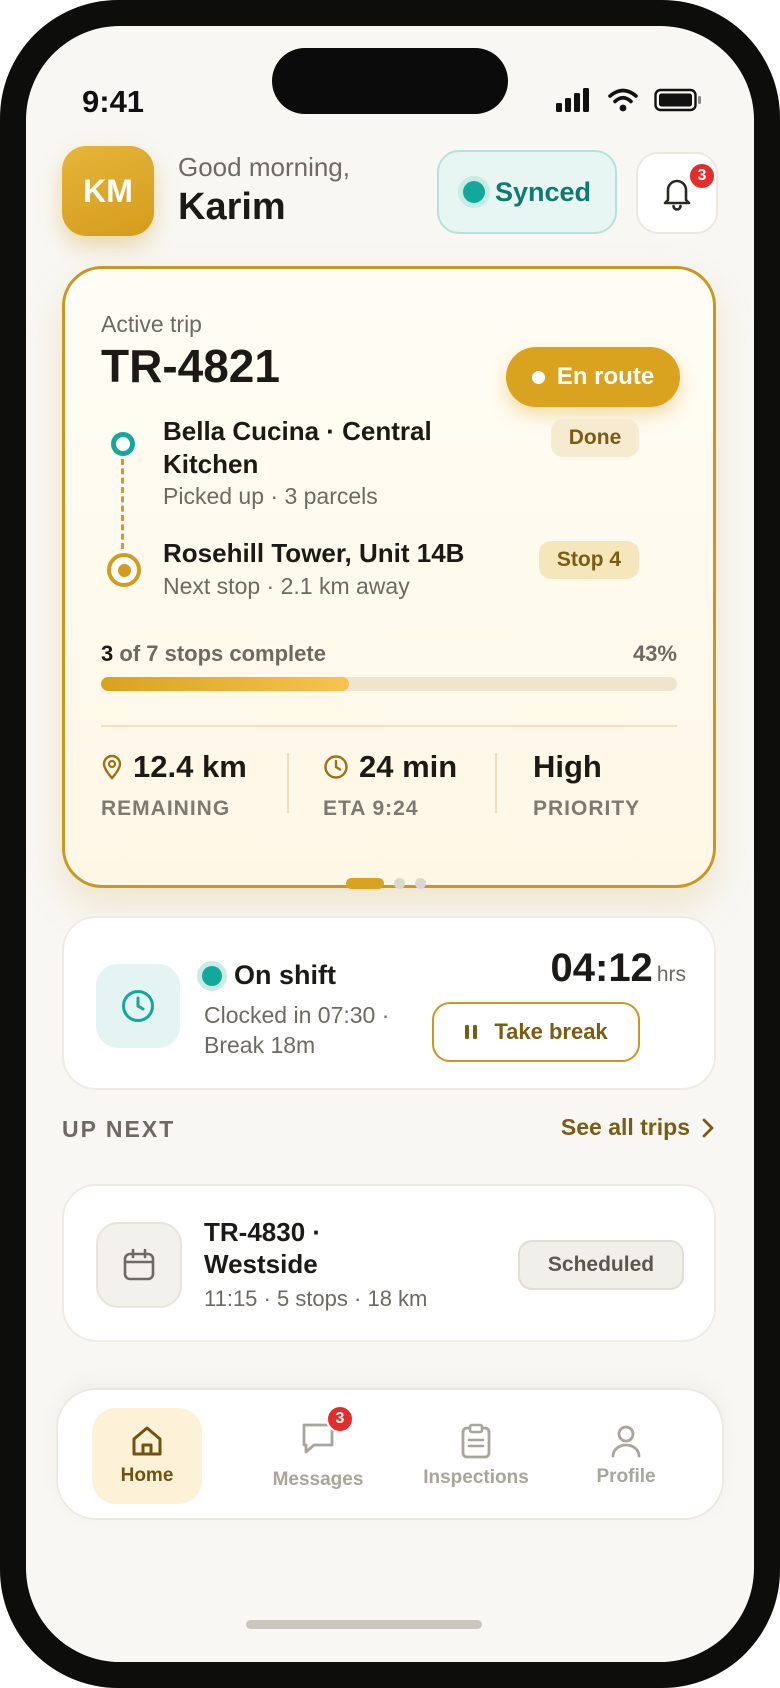 The height and width of the screenshot is (1688, 780). What do you see at coordinates (261, 1264) in the screenshot?
I see `upcoming-trip-title-line: Westside` at bounding box center [261, 1264].